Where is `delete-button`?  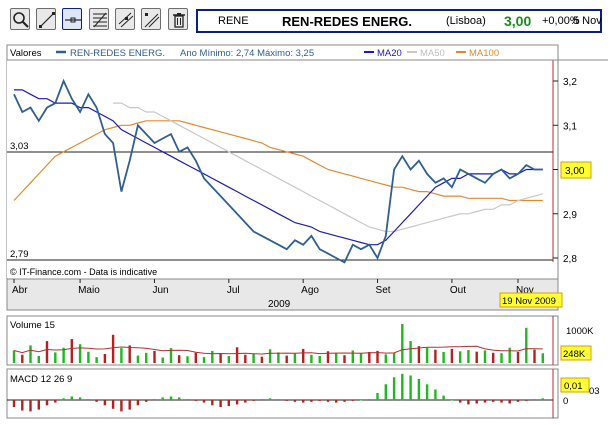
delete-button is located at coordinates (178, 19).